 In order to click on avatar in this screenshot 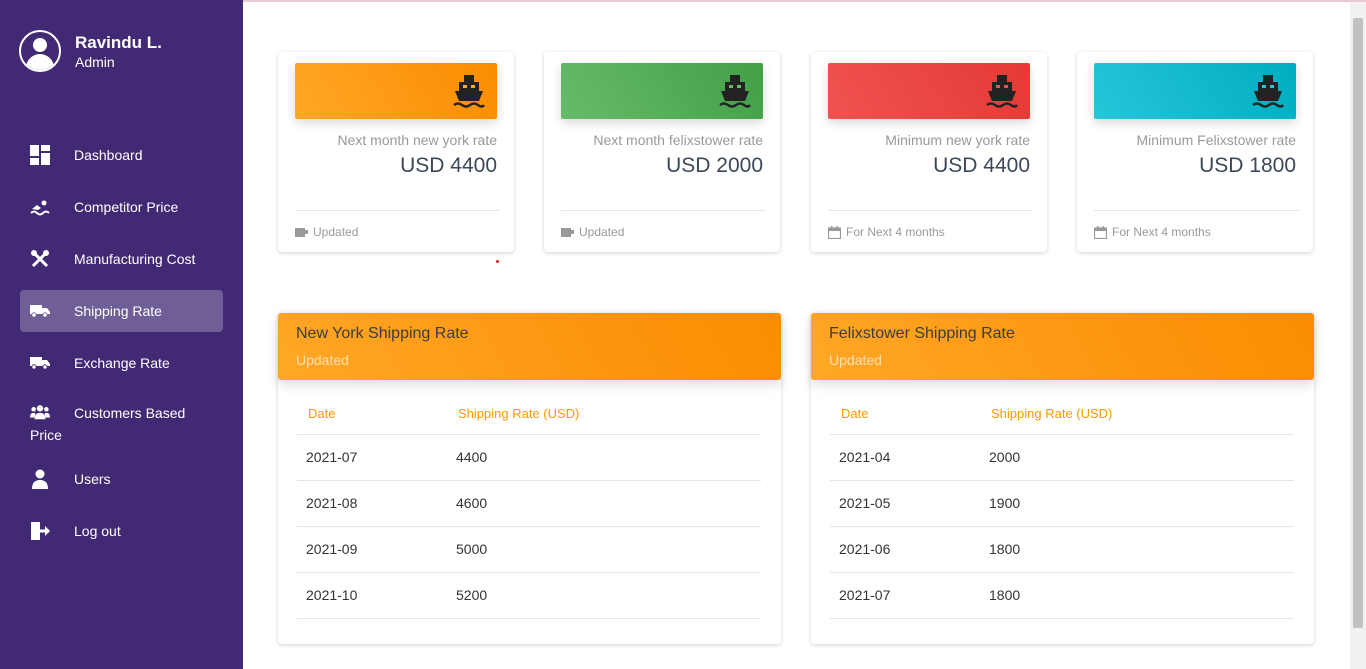, I will do `click(40, 51)`.